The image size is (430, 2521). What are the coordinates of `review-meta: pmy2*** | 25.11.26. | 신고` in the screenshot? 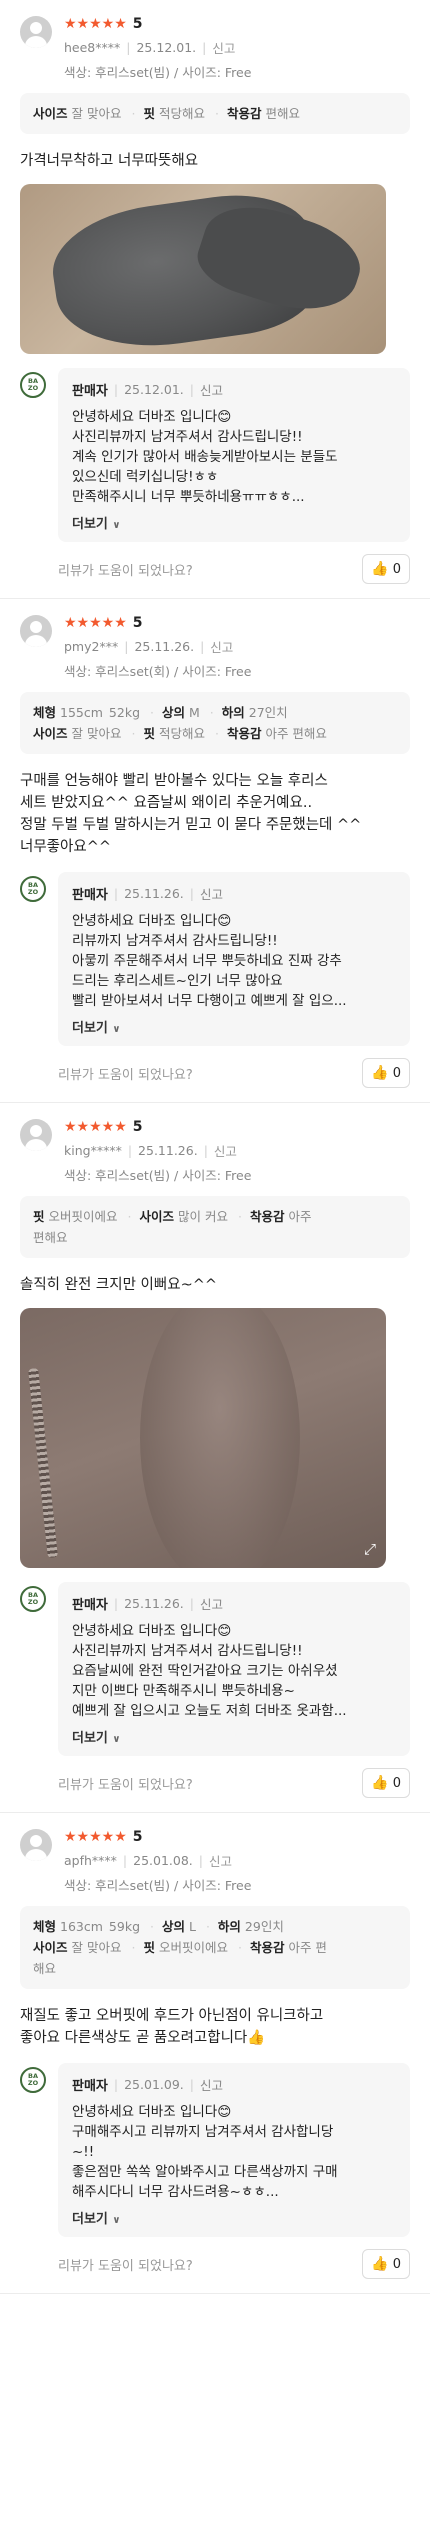 It's located at (149, 646).